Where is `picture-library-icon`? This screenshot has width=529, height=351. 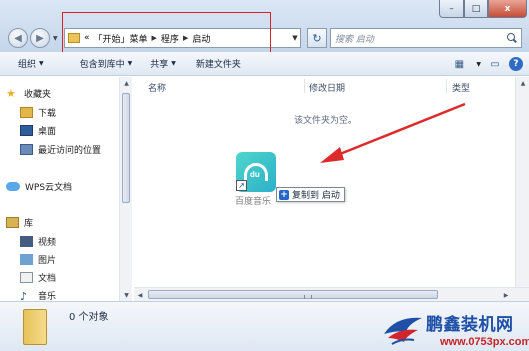 picture-library-icon is located at coordinates (26, 259).